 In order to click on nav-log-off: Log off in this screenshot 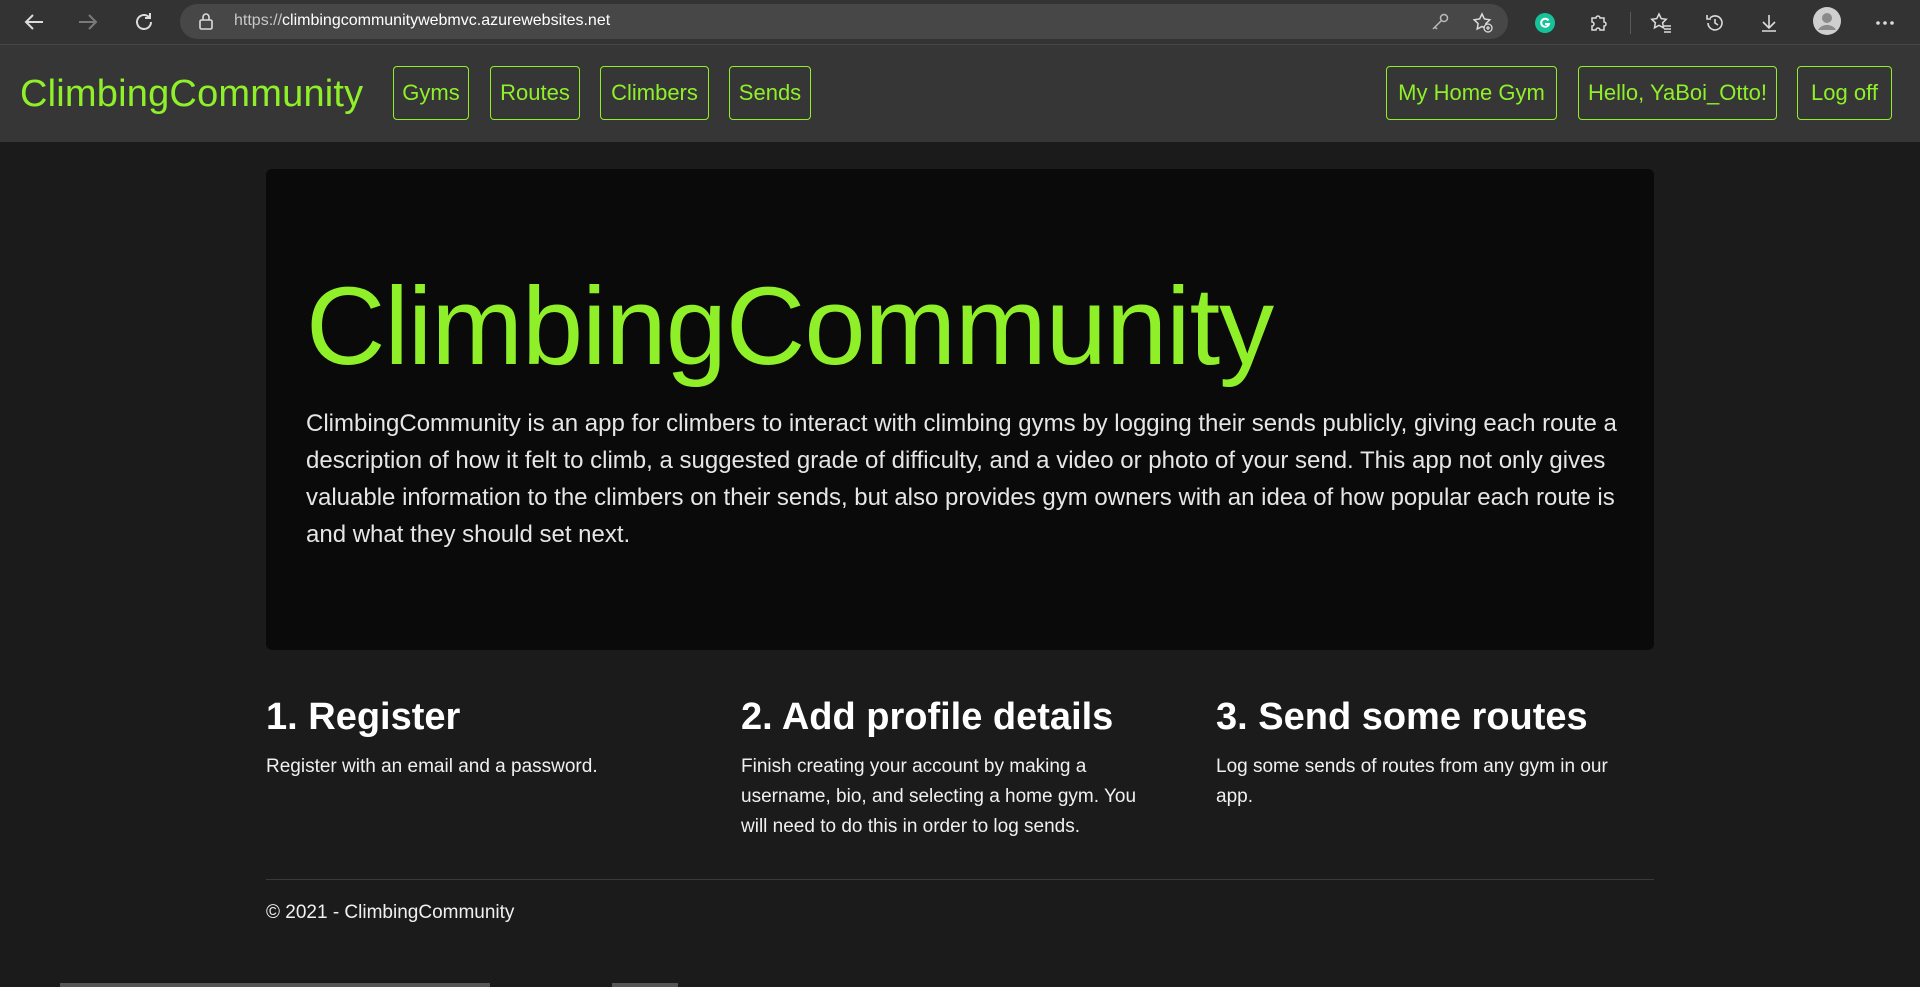, I will do `click(1844, 93)`.